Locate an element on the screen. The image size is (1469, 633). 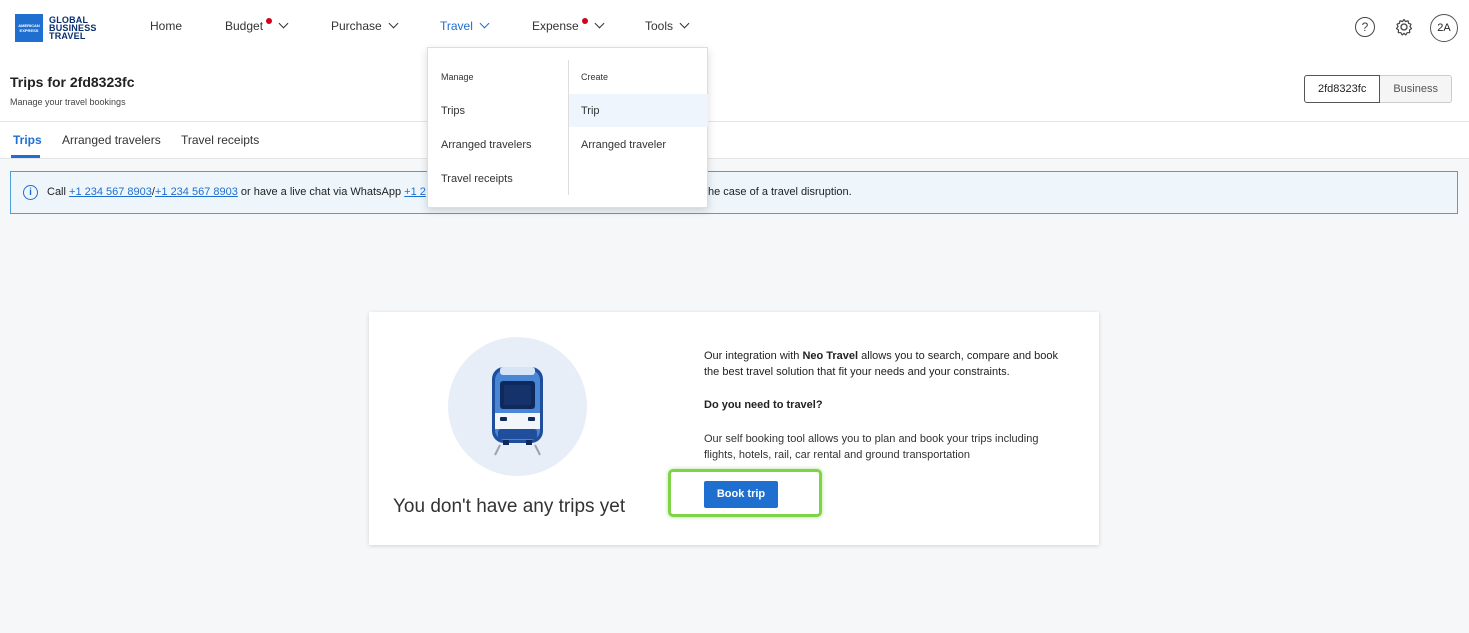
nav-travel-label: Travel is located at coordinates (456, 26).